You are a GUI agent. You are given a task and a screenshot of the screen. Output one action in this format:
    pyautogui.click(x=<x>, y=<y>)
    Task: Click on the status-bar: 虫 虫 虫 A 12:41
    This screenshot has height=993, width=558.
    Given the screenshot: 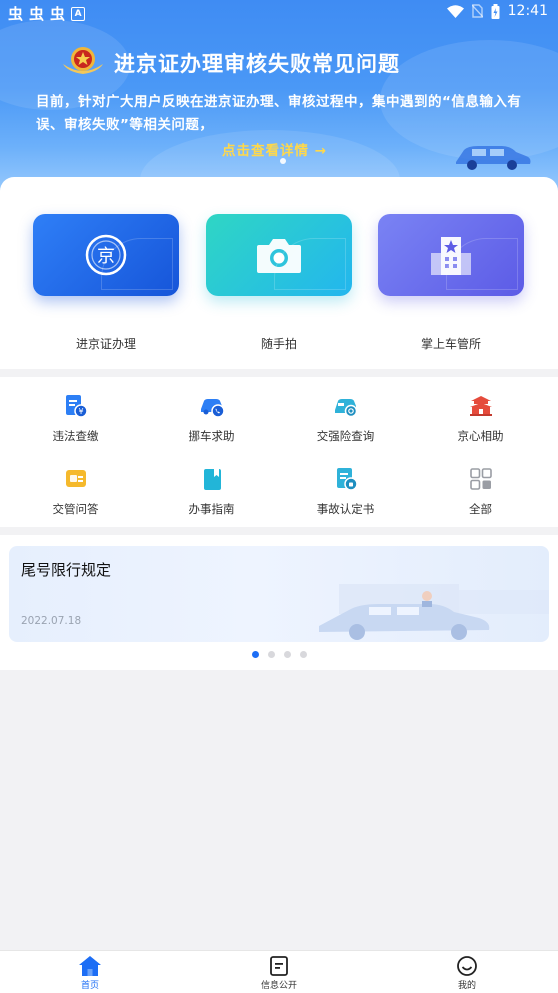 What is the action you would take?
    pyautogui.click(x=279, y=12)
    